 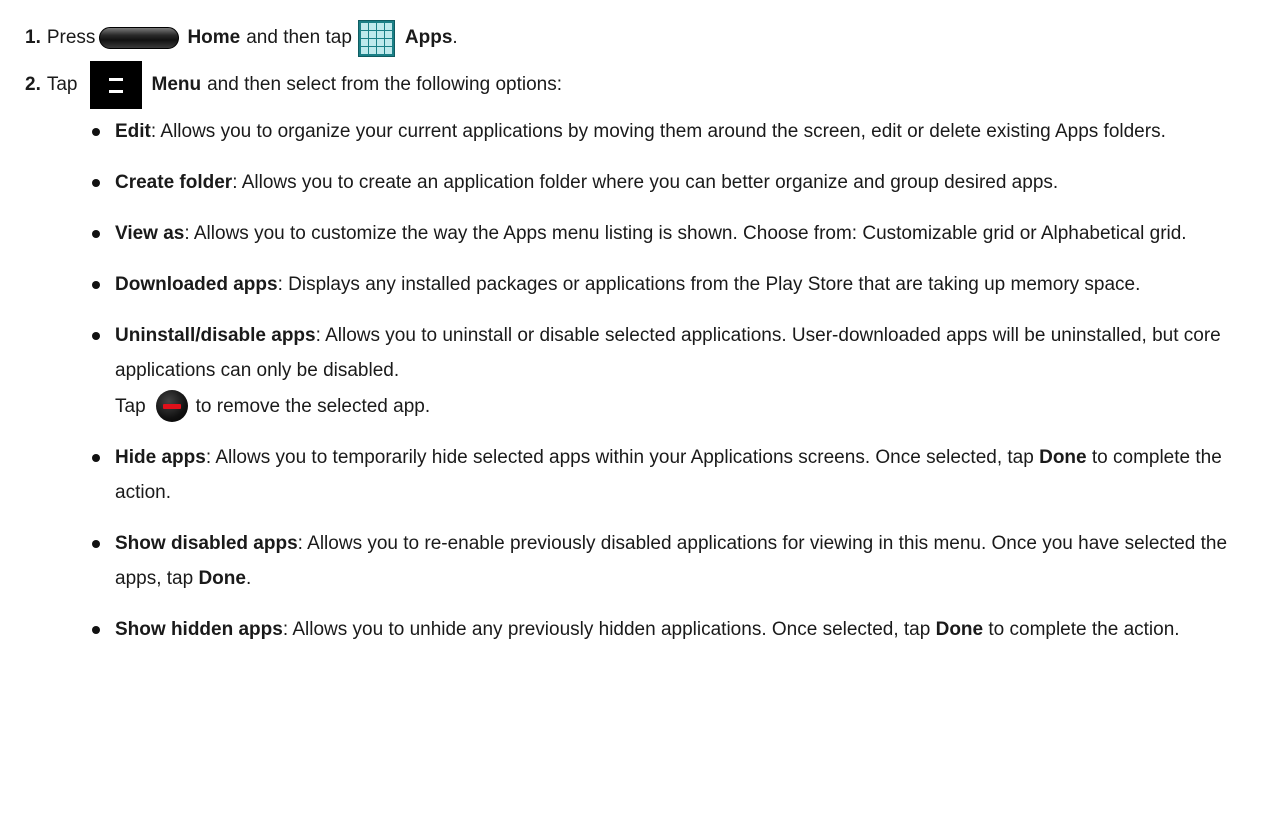 I want to click on option-title: Hide apps, so click(x=160, y=457).